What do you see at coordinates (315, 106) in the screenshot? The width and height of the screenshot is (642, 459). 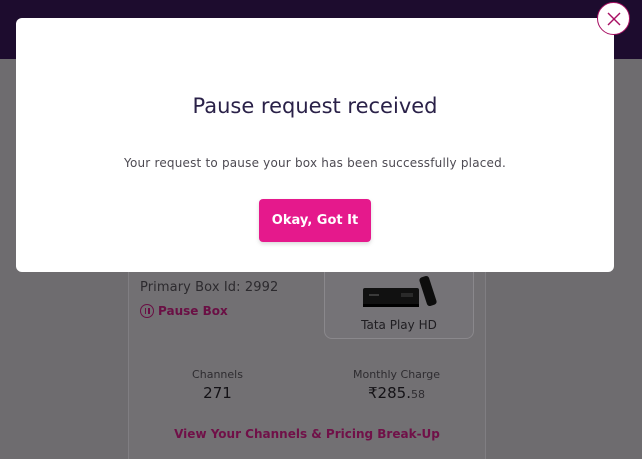 I see `modal-title: Pause request received` at bounding box center [315, 106].